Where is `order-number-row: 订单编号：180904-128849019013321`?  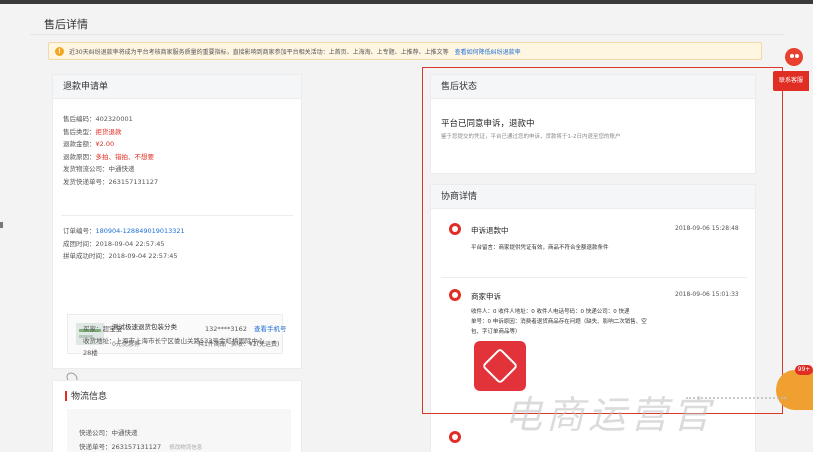 order-number-row: 订单编号：180904-128849019013321 is located at coordinates (124, 231).